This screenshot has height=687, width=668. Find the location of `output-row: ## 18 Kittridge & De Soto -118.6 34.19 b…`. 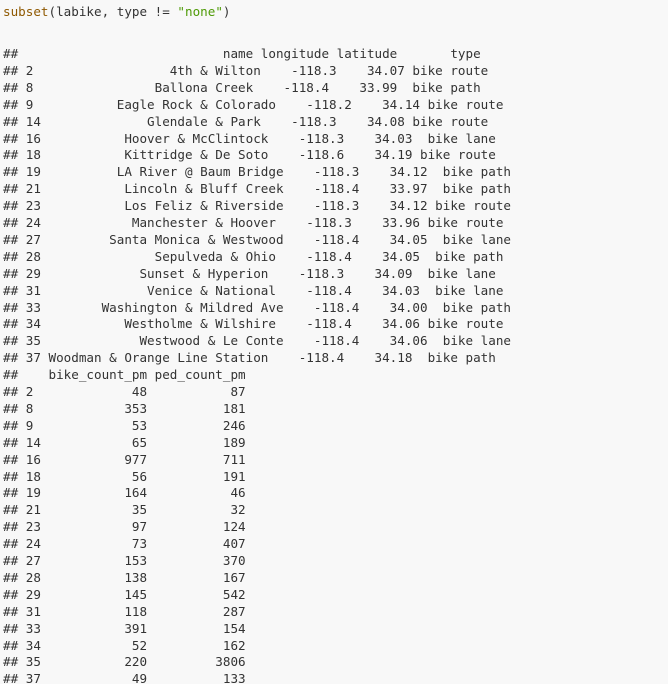

output-row: ## 18 Kittridge & De Soto -118.6 34.19 b… is located at coordinates (249, 155).